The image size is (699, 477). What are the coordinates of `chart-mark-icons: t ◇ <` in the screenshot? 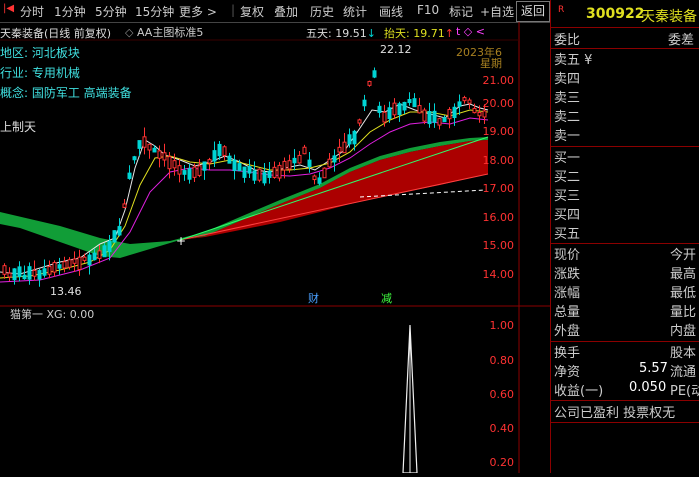 It's located at (470, 31).